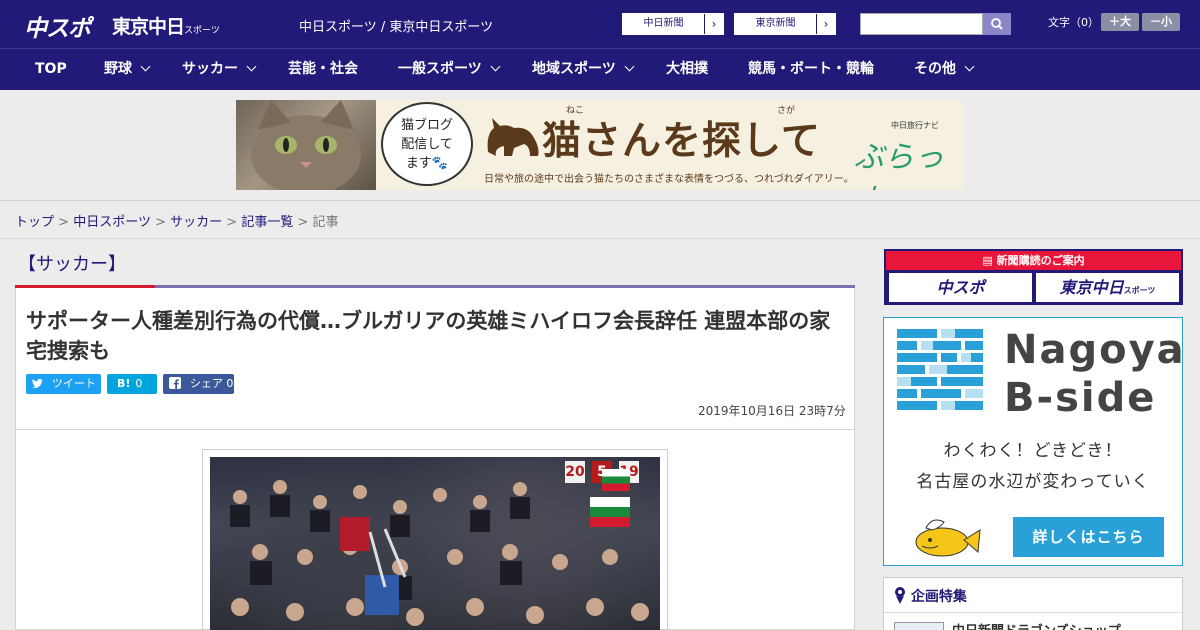 This screenshot has width=1200, height=630. What do you see at coordinates (230, 383) in the screenshot?
I see `facebook-share-count: 0` at bounding box center [230, 383].